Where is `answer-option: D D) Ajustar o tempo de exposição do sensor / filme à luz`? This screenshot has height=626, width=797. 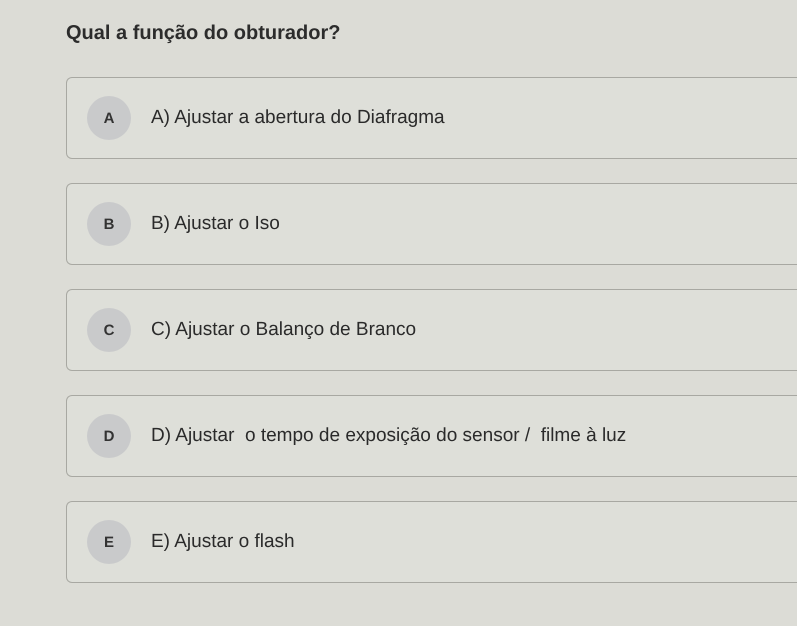 answer-option: D D) Ajustar o tempo de exposição do sensor / filme à luz is located at coordinates (431, 436).